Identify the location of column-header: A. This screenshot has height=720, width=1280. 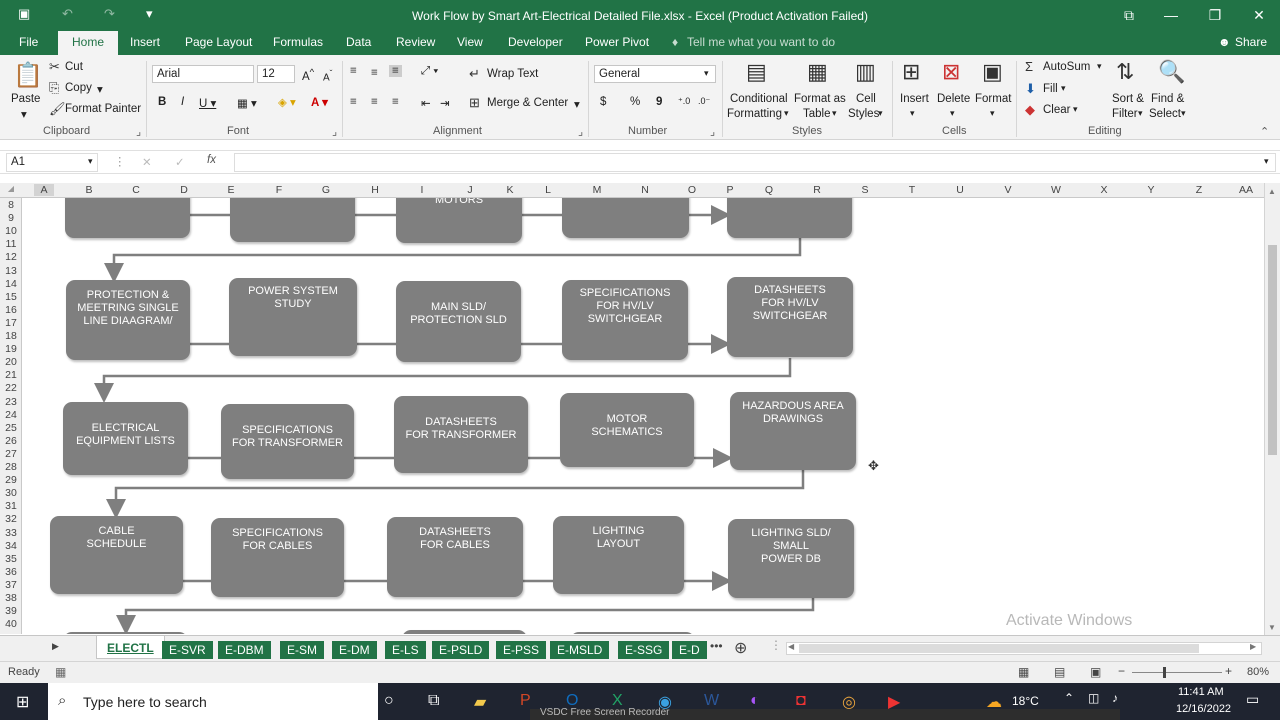
(44, 190).